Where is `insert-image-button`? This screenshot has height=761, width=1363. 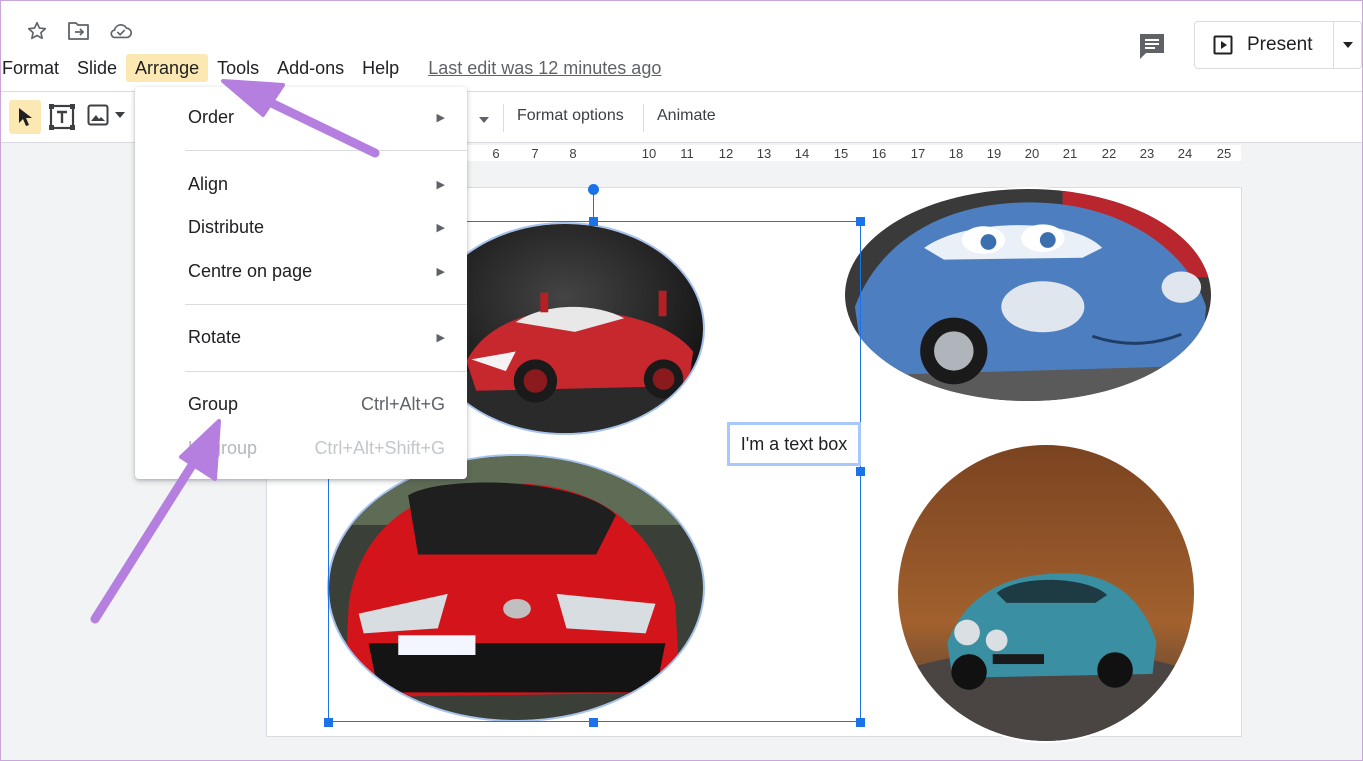
insert-image-button is located at coordinates (106, 115).